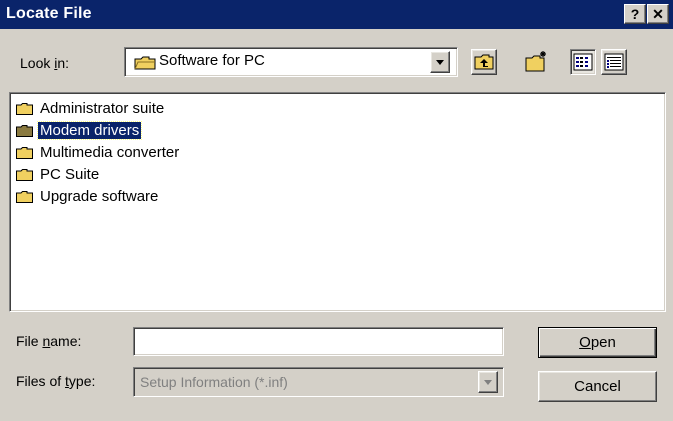 The height and width of the screenshot is (421, 673). Describe the element at coordinates (99, 196) in the screenshot. I see `file-name: Upgrade software` at that location.